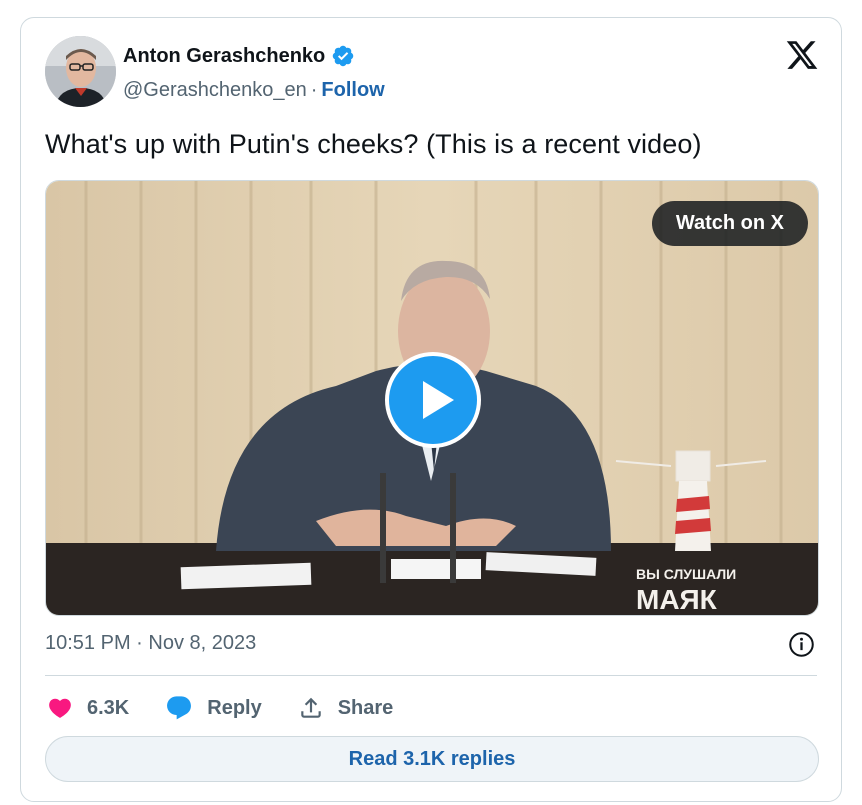 The image size is (862, 805). I want to click on share-label: Share, so click(365, 707).